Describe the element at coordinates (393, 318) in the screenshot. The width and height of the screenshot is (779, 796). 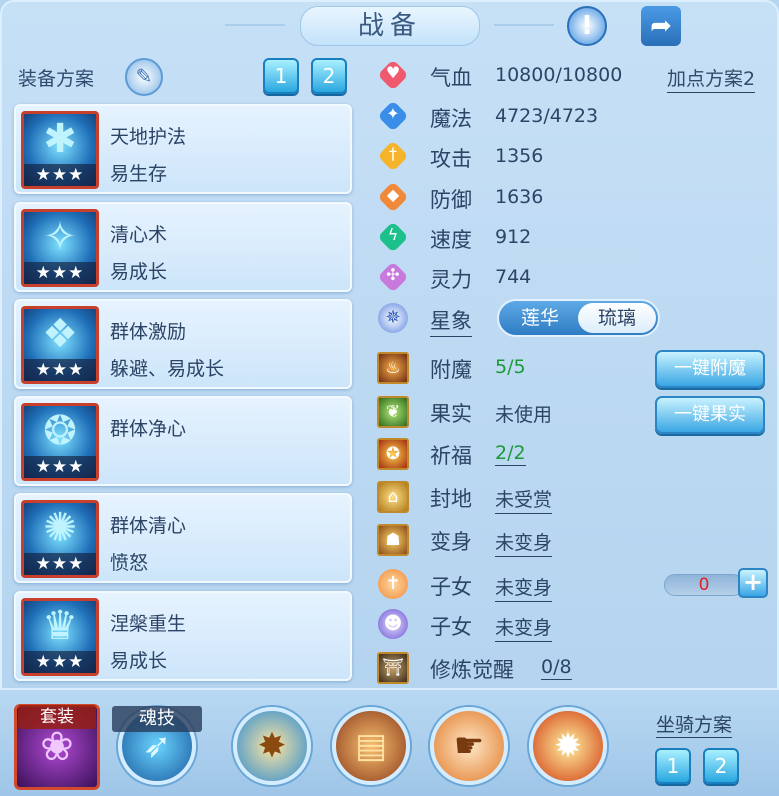
I see `star-sign-icon: ✵` at that location.